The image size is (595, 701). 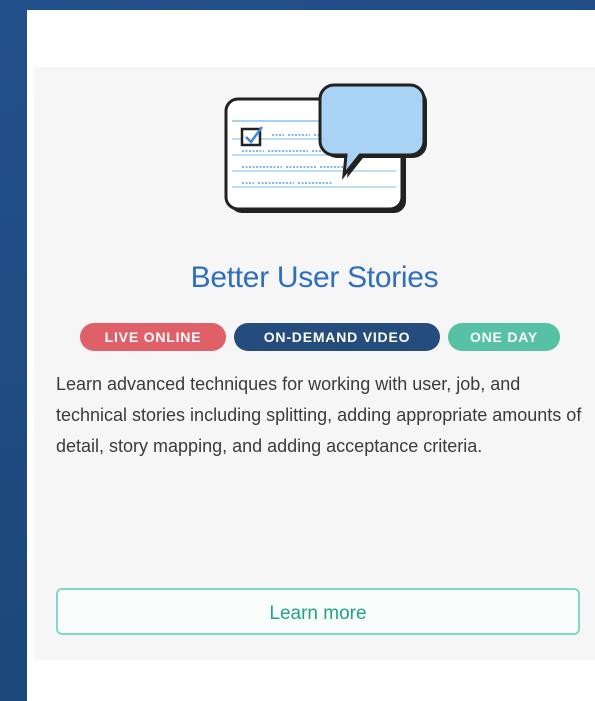 What do you see at coordinates (504, 337) in the screenshot?
I see `badge-one-day: ONE DAY` at bounding box center [504, 337].